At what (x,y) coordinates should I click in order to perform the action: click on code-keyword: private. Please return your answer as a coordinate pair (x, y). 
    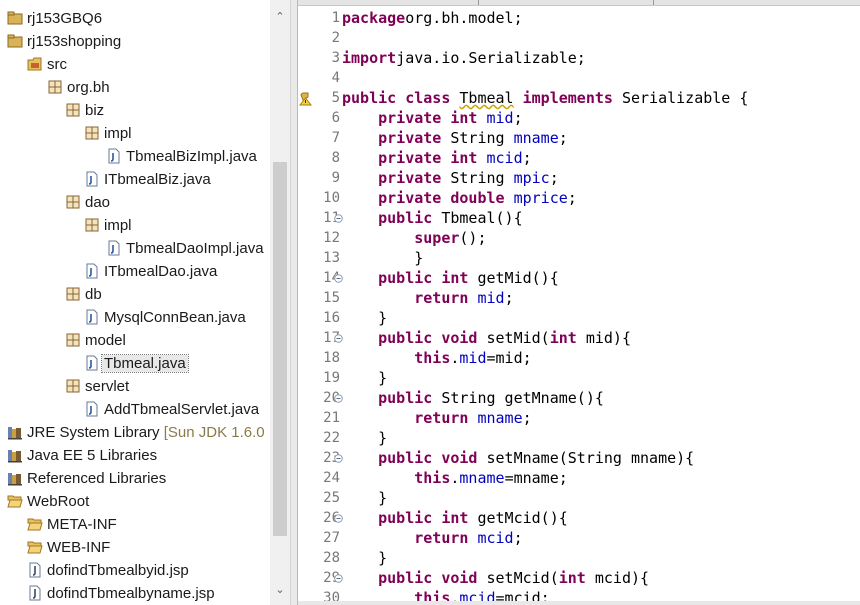
    Looking at the image, I should click on (410, 138).